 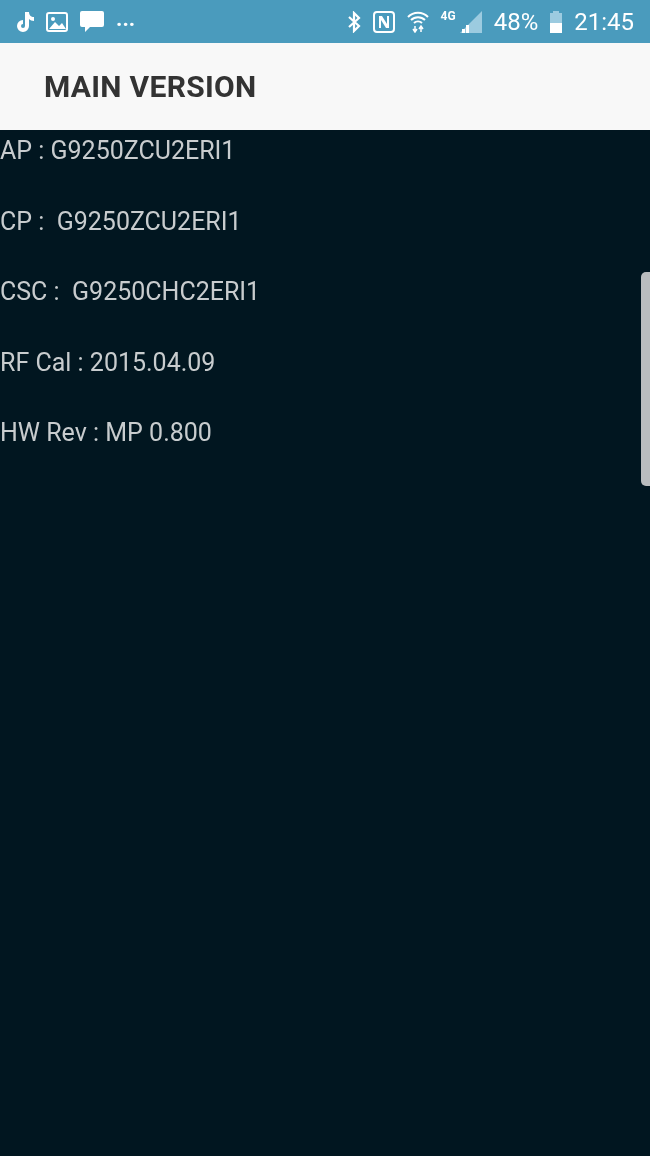 What do you see at coordinates (516, 21) in the screenshot?
I see `battery-percentage: 48%` at bounding box center [516, 21].